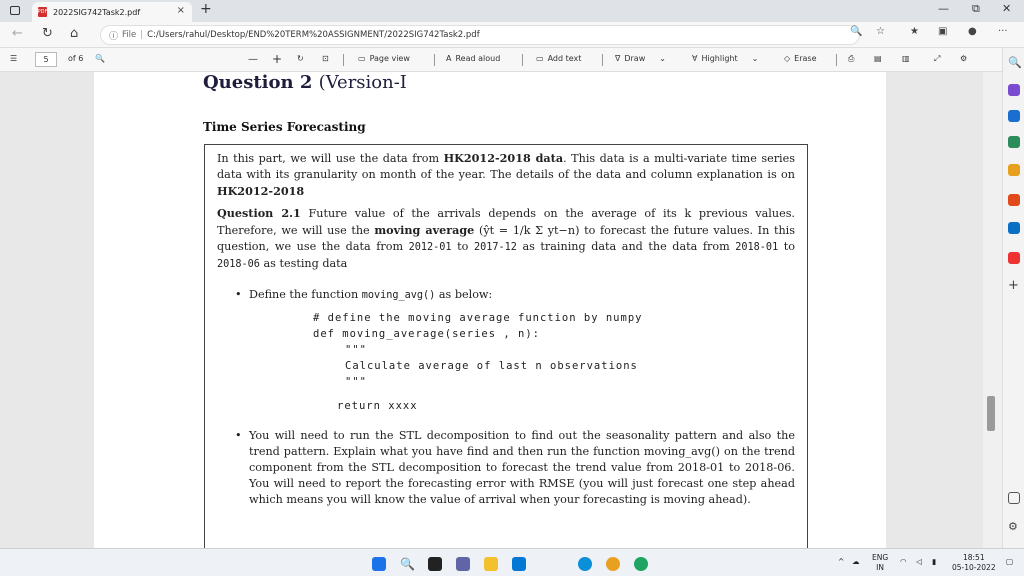  What do you see at coordinates (725, 58) in the screenshot?
I see `highlight-button: ∀ Highlight ⌄` at bounding box center [725, 58].